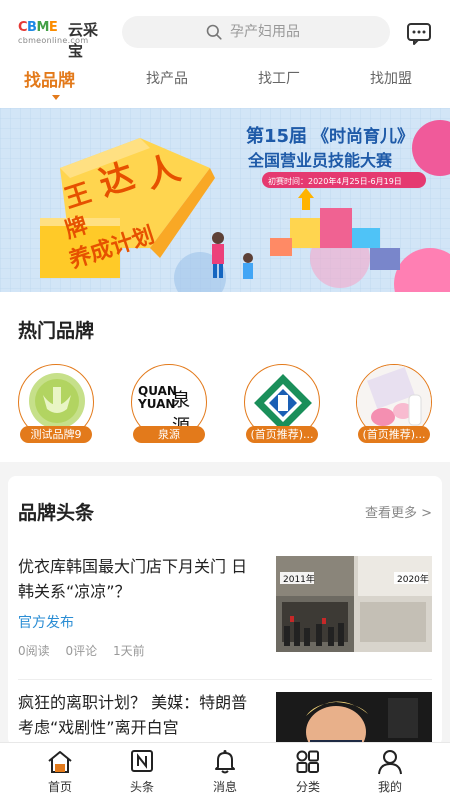 The width and height of the screenshot is (450, 800). What do you see at coordinates (225, 679) in the screenshot?
I see `news-divider` at bounding box center [225, 679].